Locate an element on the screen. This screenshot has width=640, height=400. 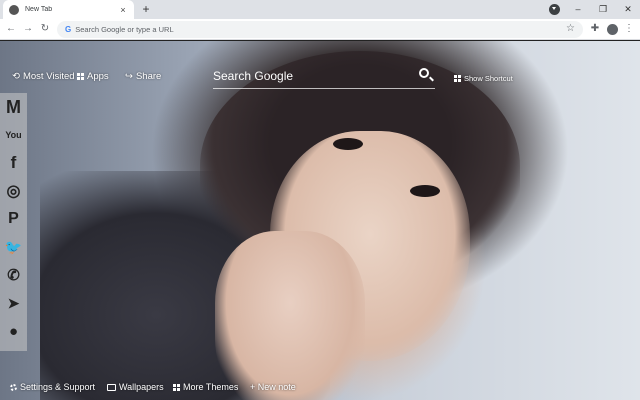
omnibox-input is located at coordinates (315, 29).